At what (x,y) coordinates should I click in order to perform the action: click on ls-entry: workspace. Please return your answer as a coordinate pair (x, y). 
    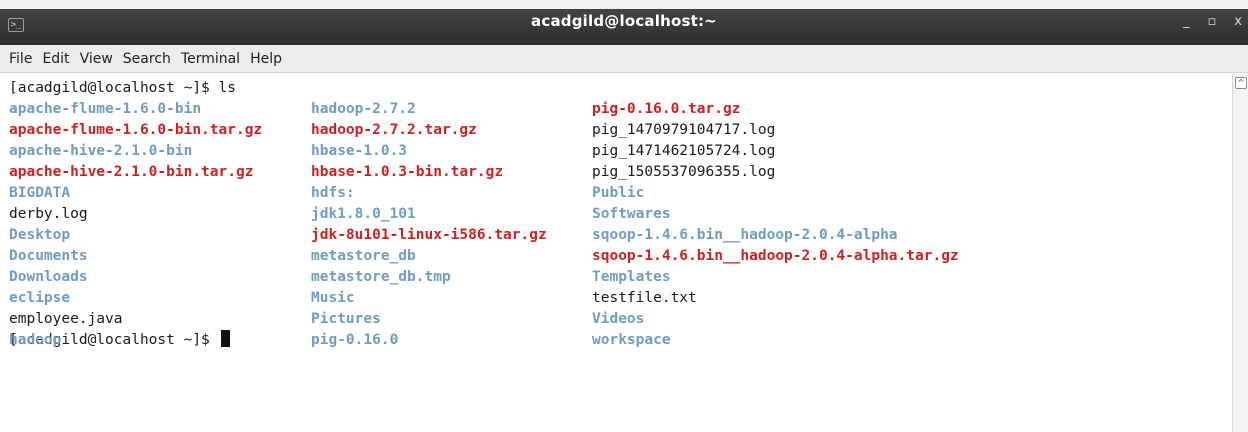
    Looking at the image, I should click on (631, 340).